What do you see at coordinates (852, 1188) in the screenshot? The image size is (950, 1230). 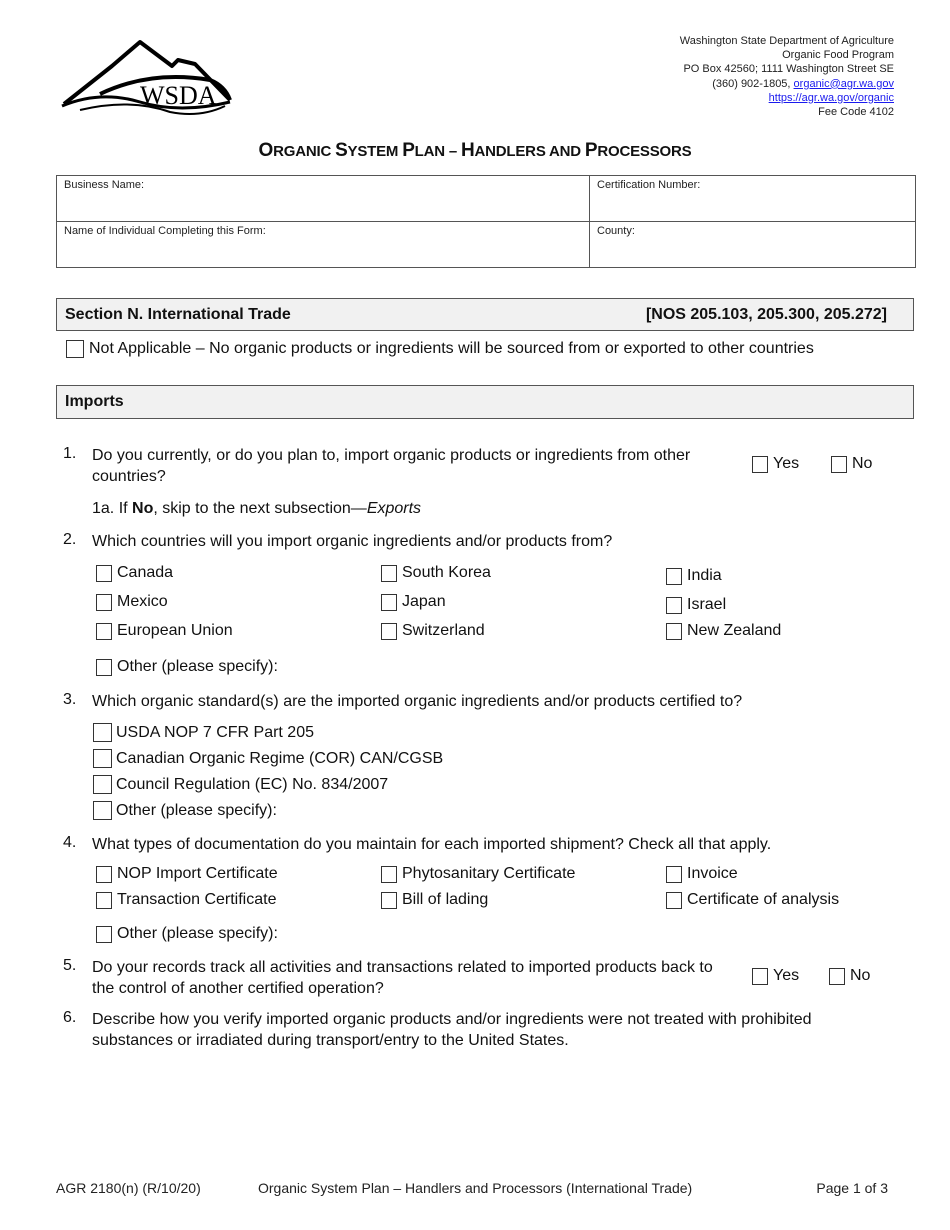 I see `page-number: Page 1 of 3` at bounding box center [852, 1188].